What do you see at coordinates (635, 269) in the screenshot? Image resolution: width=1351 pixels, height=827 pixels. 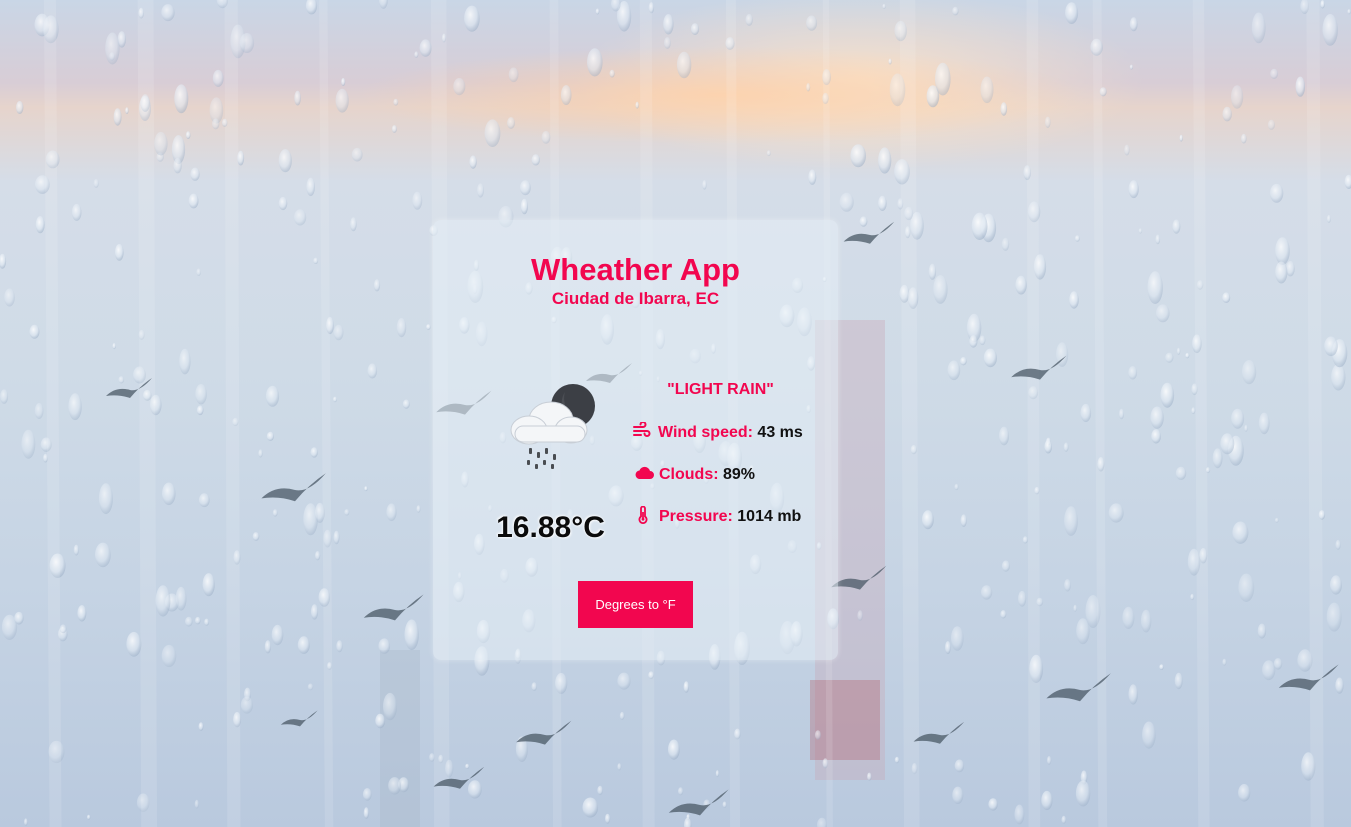 I see `app-title: Wheather App` at bounding box center [635, 269].